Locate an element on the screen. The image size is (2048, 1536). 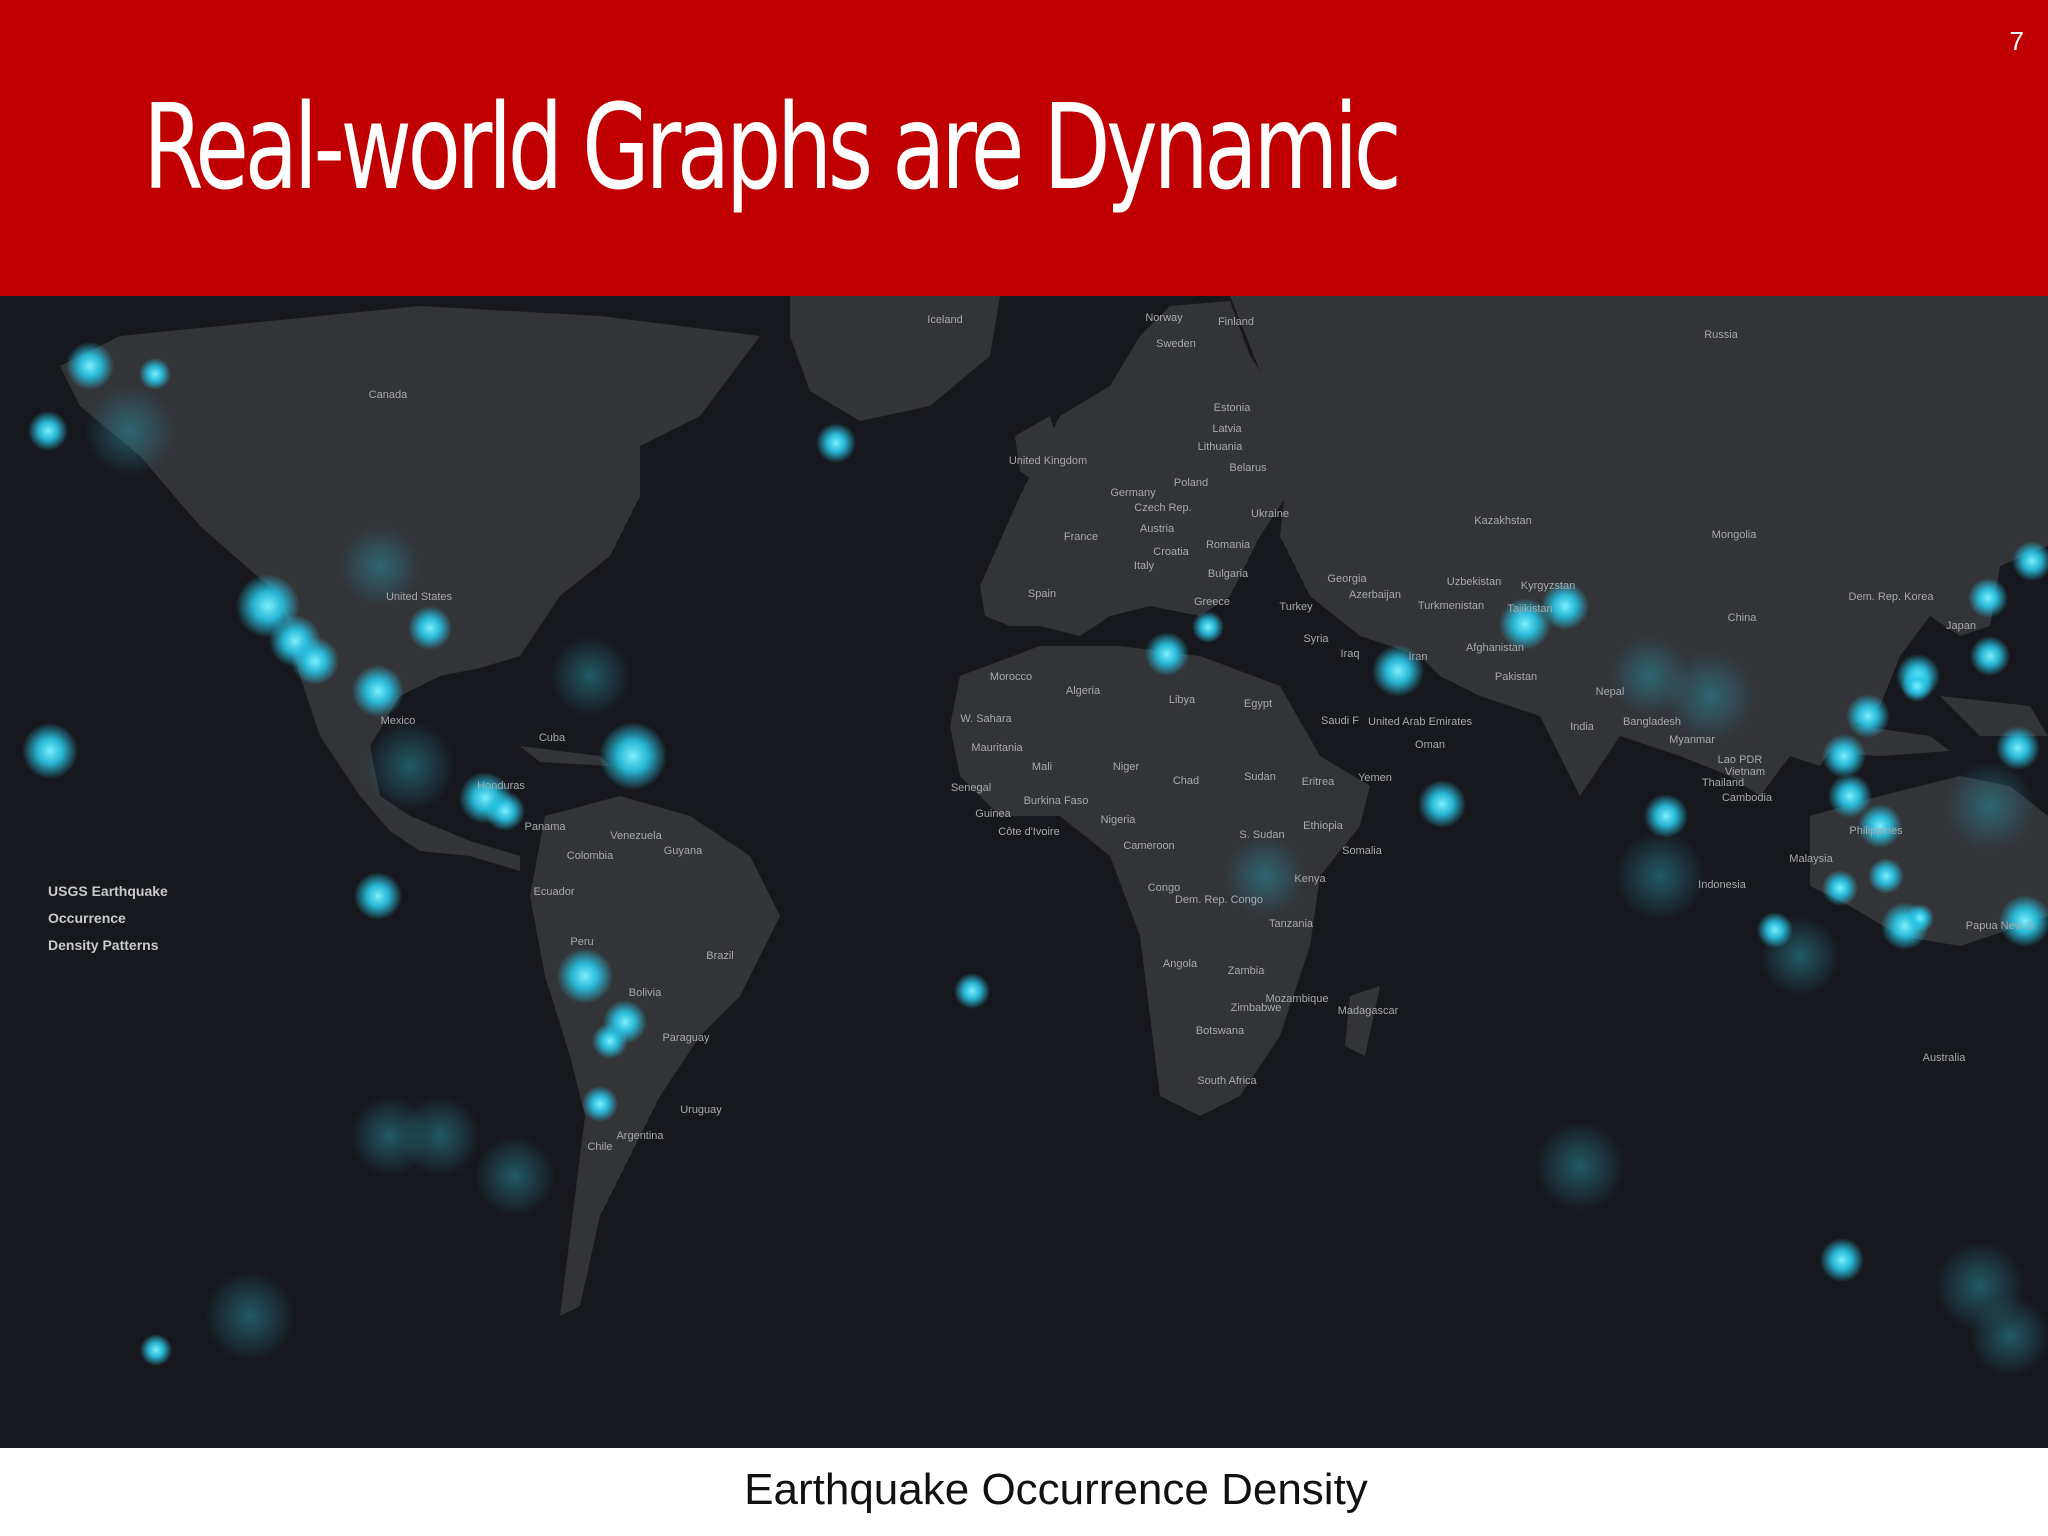
map-label: Turkey is located at coordinates (1296, 607).